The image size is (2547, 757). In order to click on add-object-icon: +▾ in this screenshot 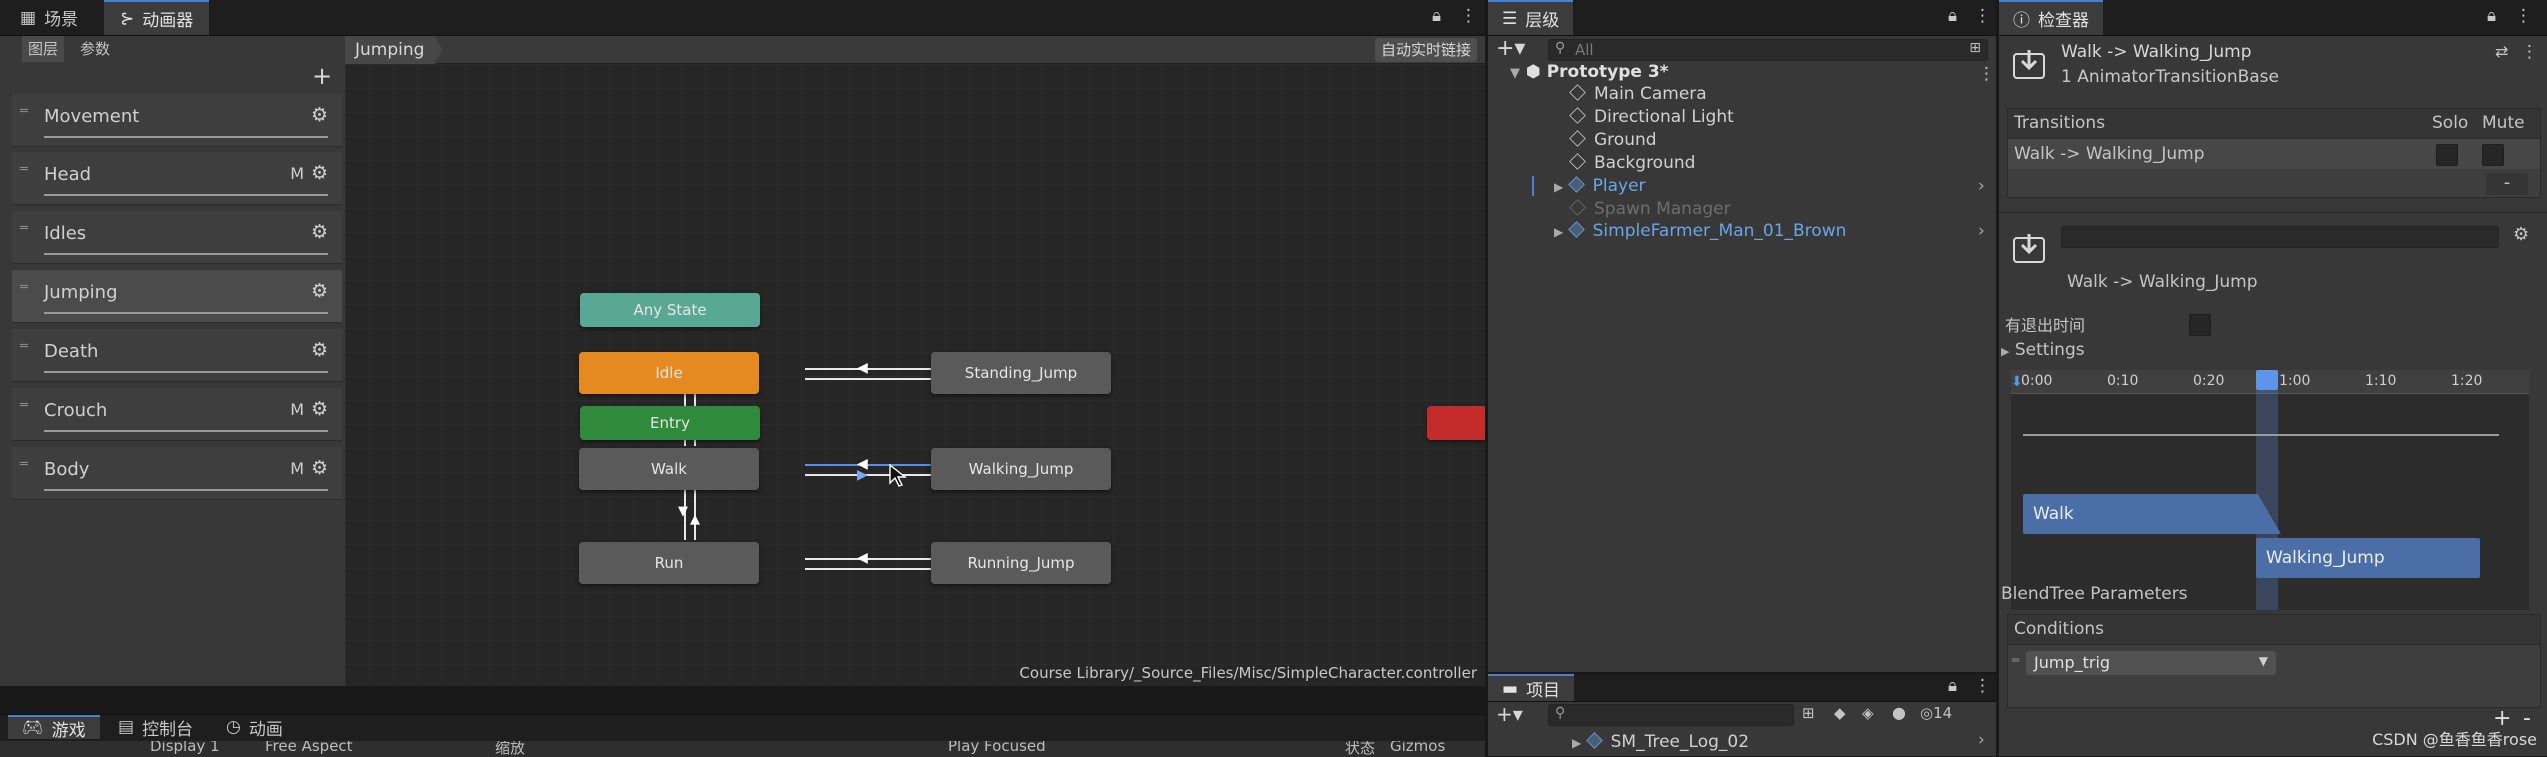, I will do `click(1510, 48)`.